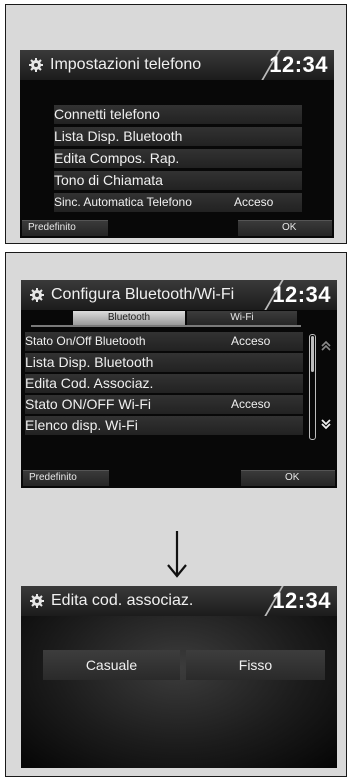 The width and height of the screenshot is (354, 783). Describe the element at coordinates (242, 318) in the screenshot. I see `tab-wifi: Wi-Fi` at that location.